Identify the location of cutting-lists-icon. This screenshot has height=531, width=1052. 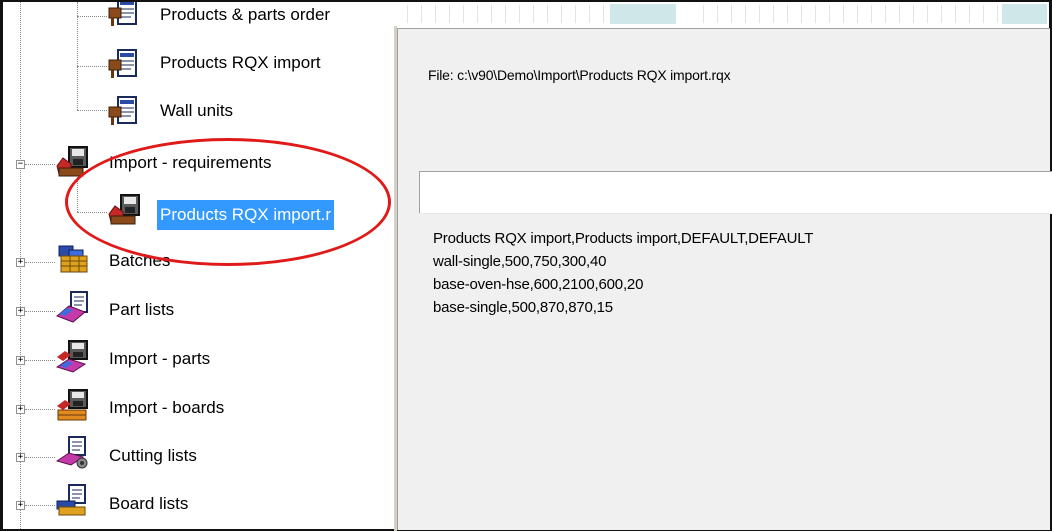
(71, 452).